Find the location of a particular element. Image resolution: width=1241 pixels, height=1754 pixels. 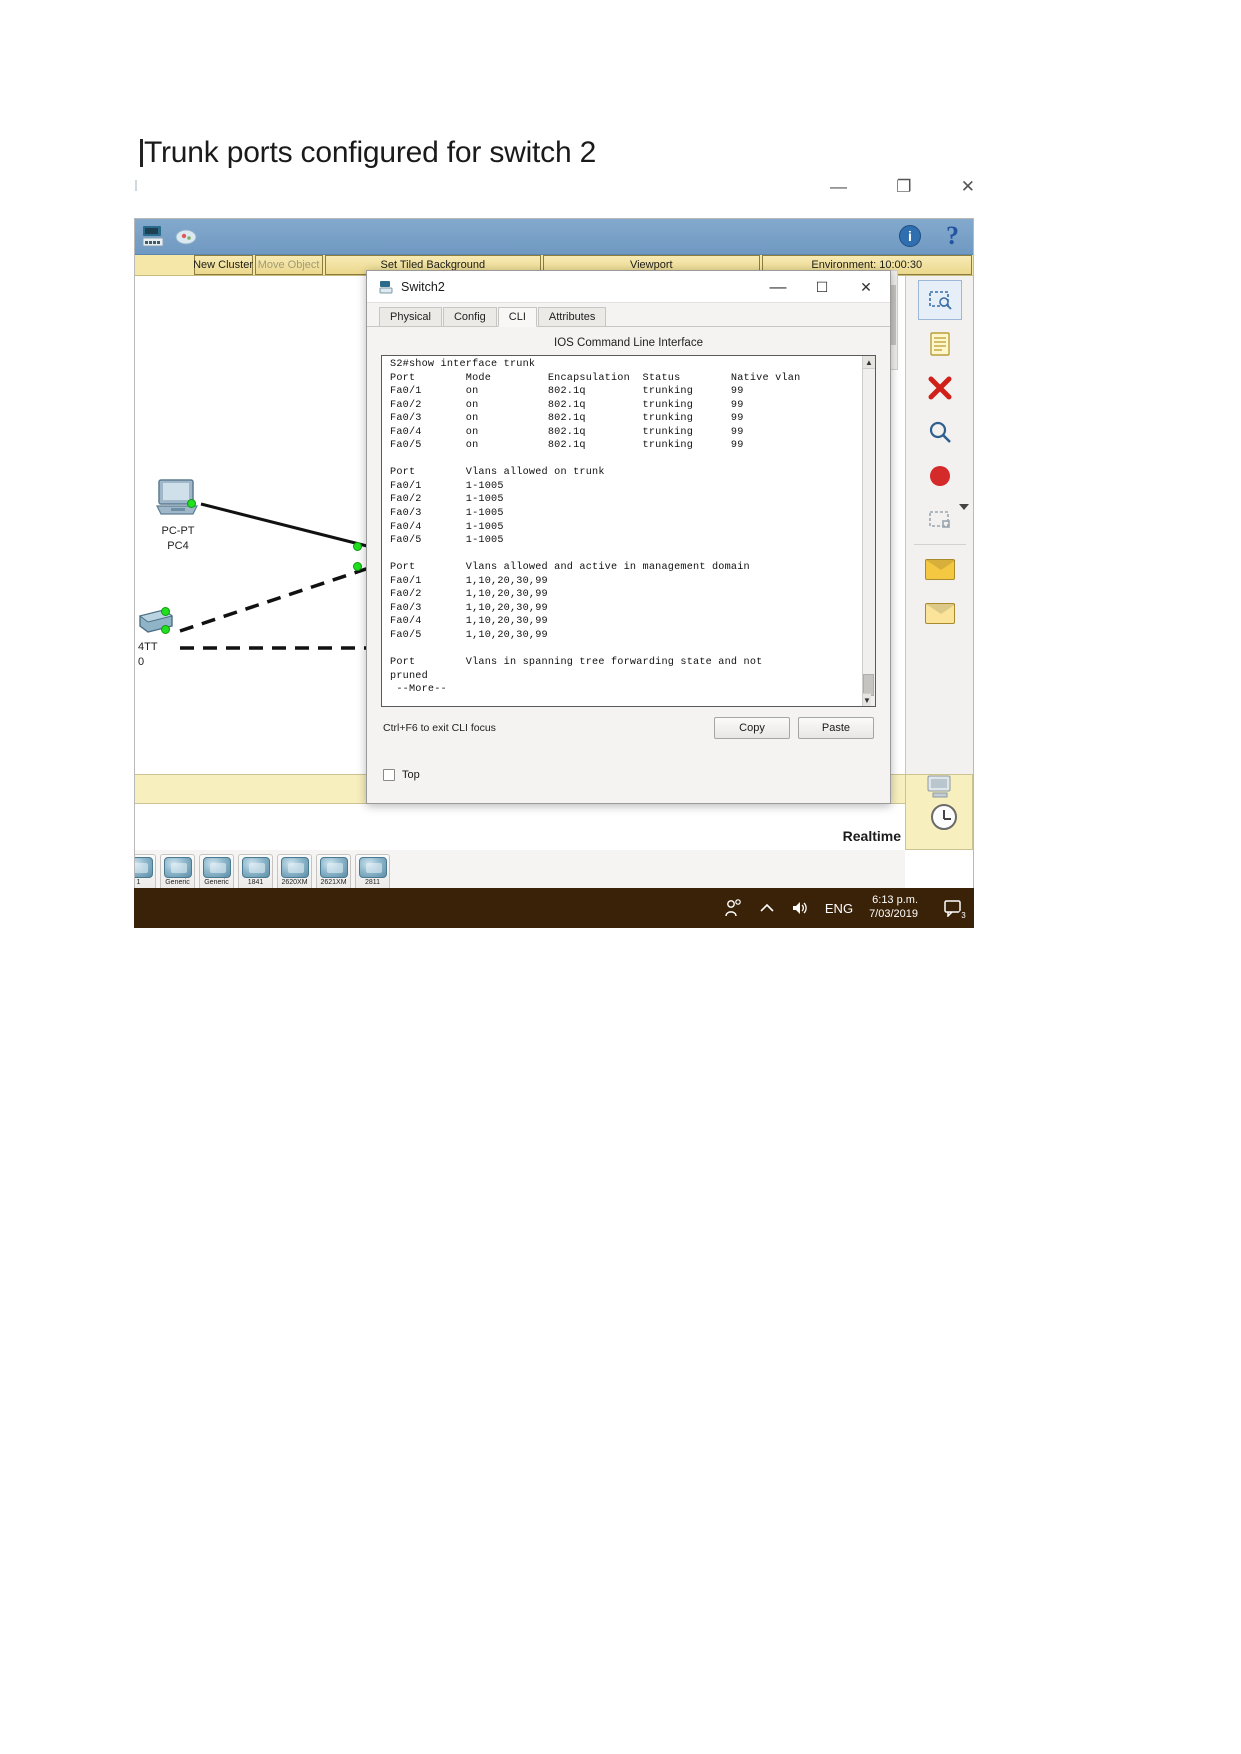

envelope-closed-icon is located at coordinates (940, 569).